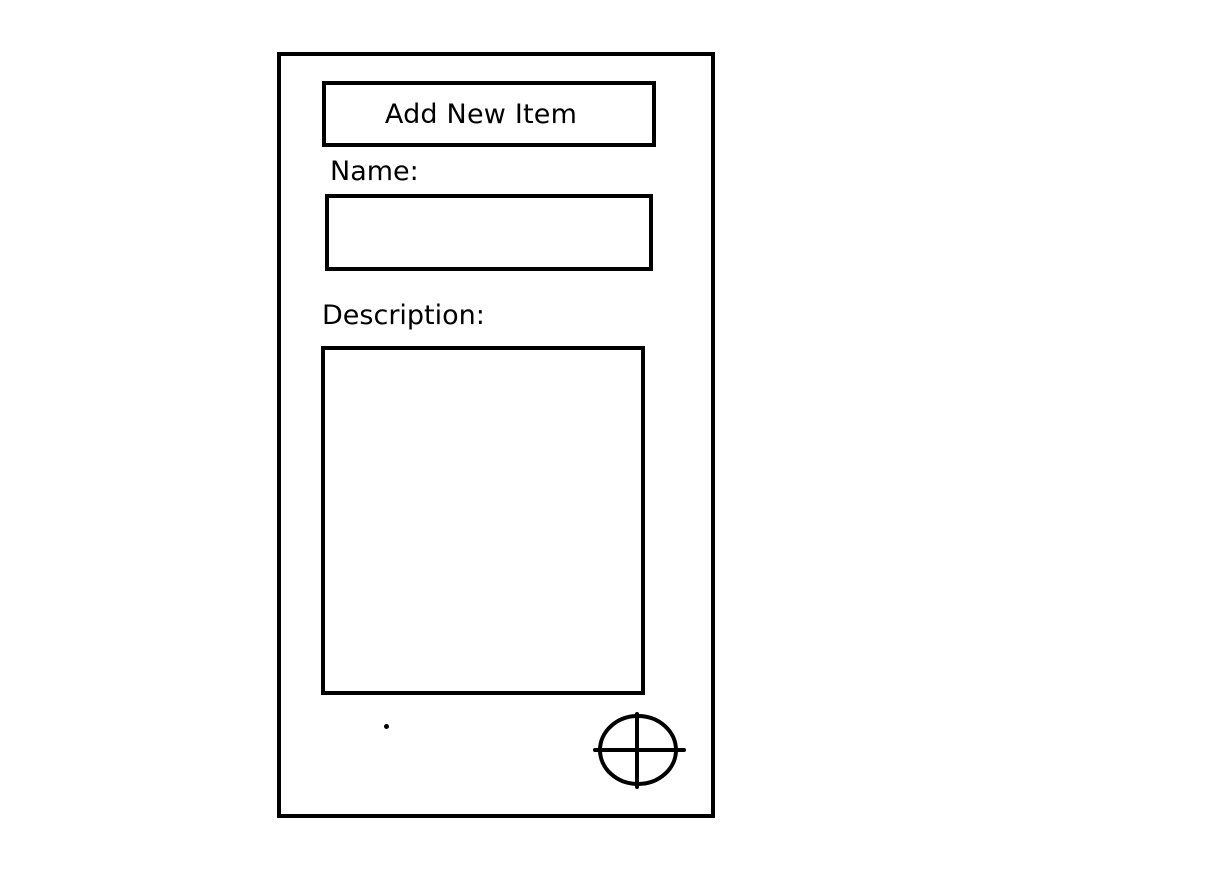 This screenshot has width=1222, height=895. I want to click on page-title: Add New Item, so click(481, 114).